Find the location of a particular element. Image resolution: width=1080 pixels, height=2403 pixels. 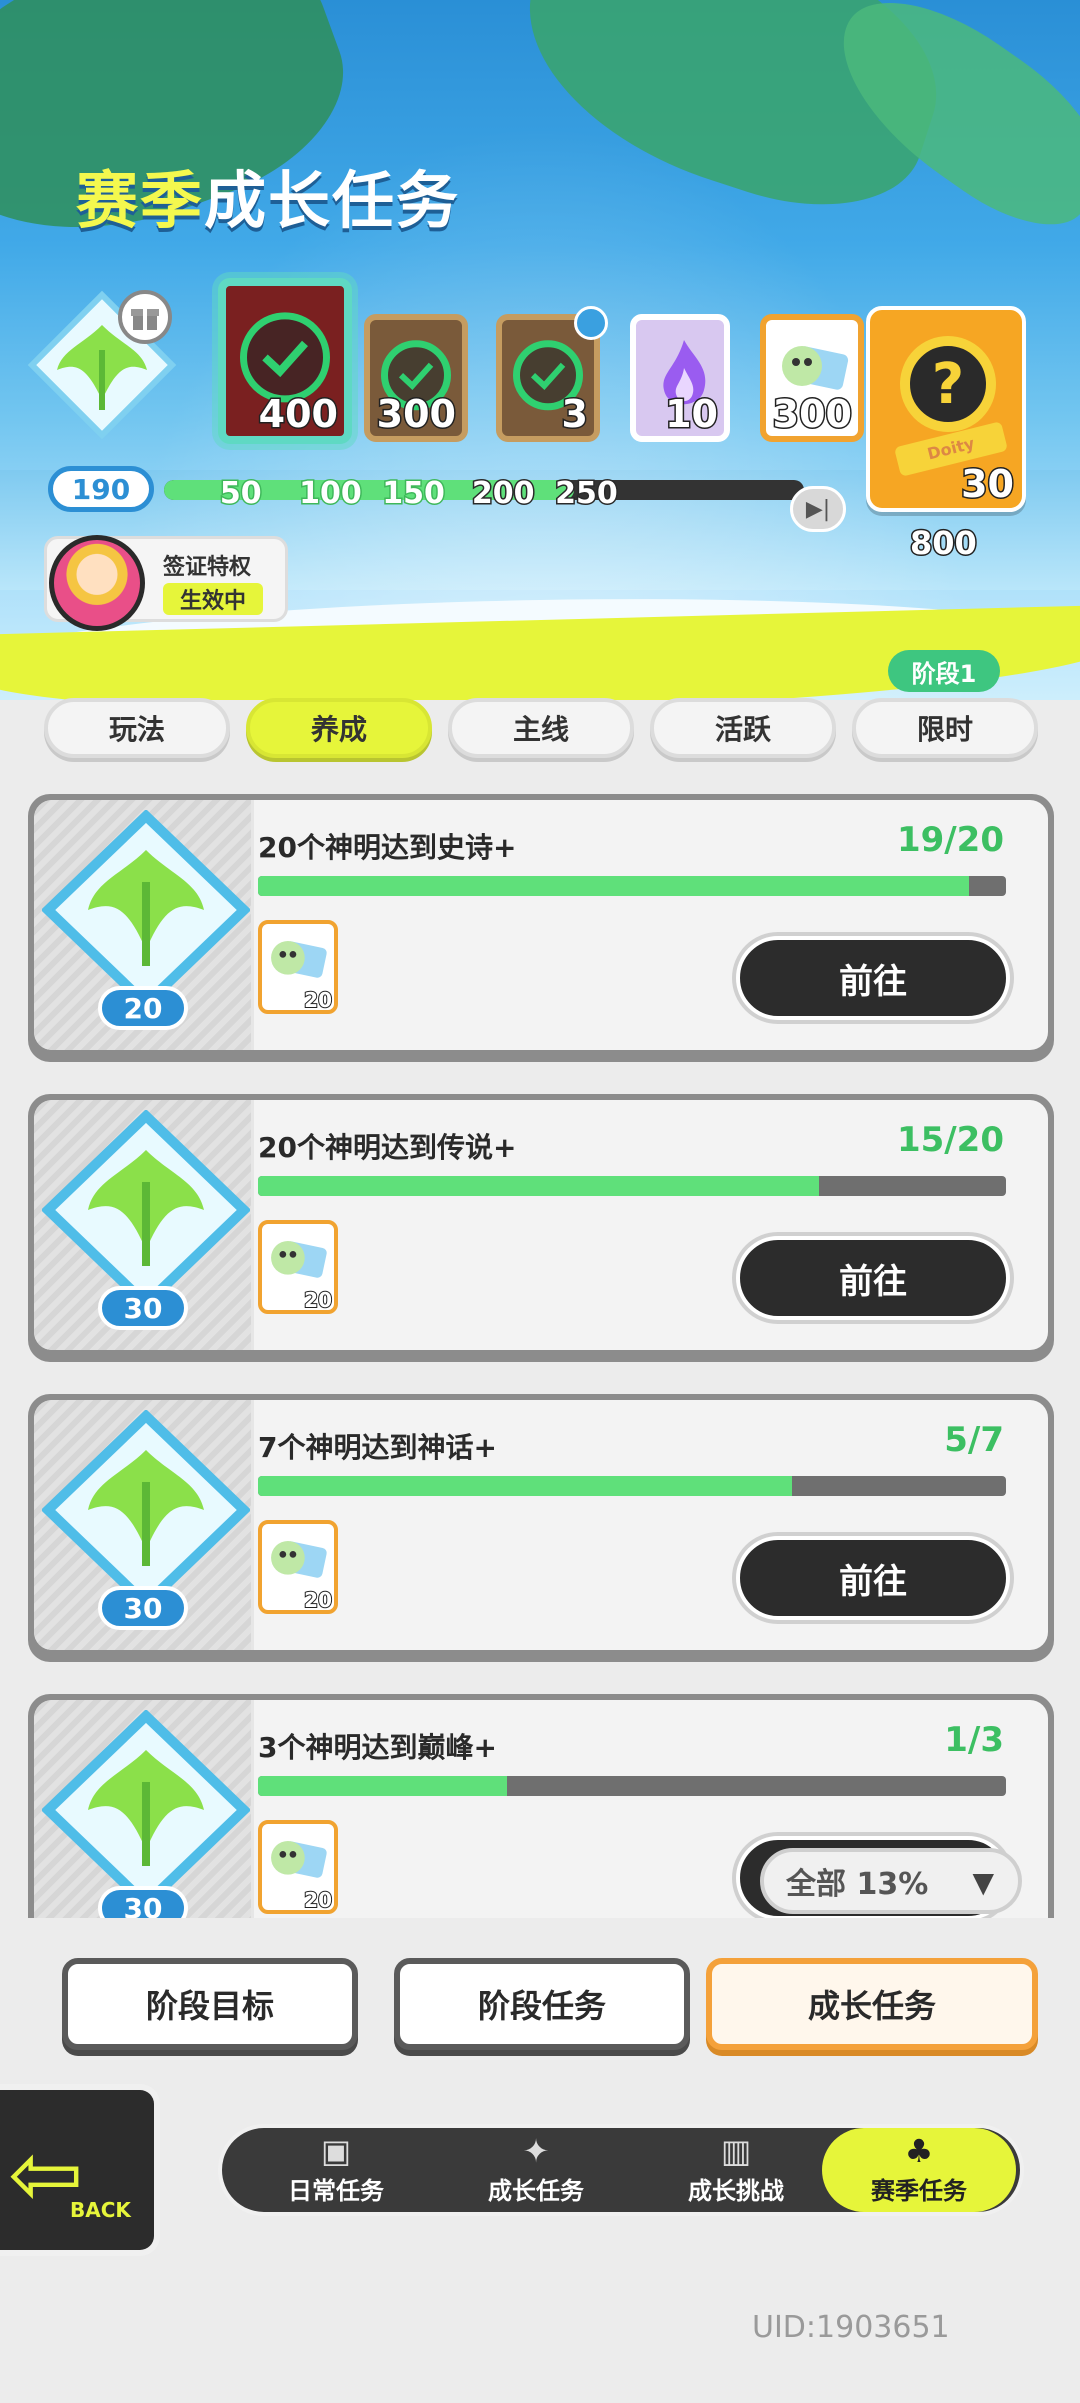

tab-mainline: 主线 is located at coordinates (541, 728).